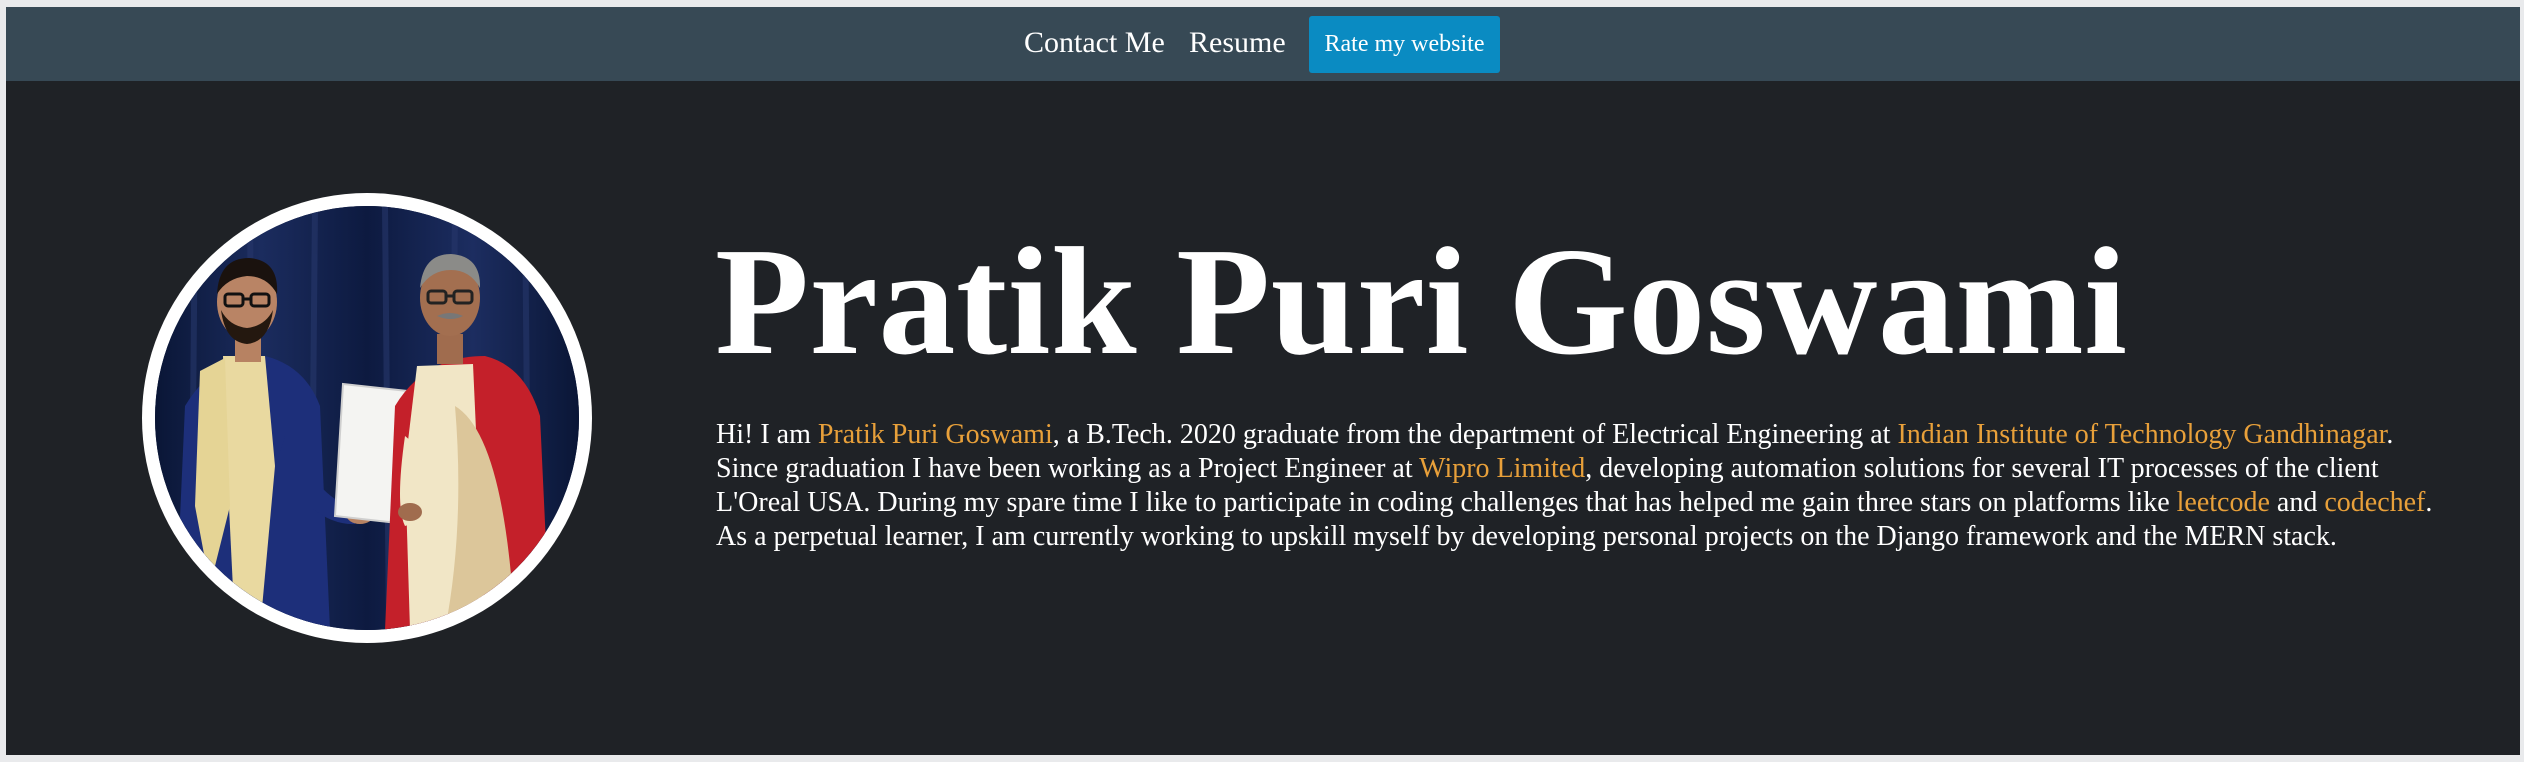 The width and height of the screenshot is (2524, 762). Describe the element at coordinates (935, 434) in the screenshot. I see `bio-link-name: Pratik Puri Goswami` at that location.